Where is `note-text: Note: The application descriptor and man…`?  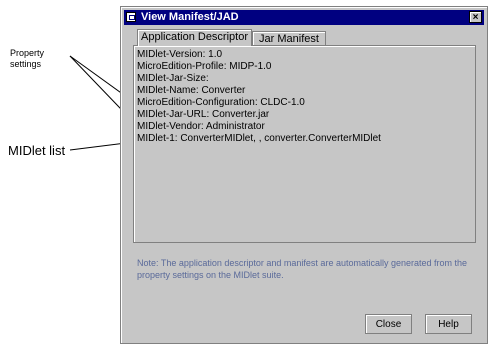
note-text: Note: The application descriptor and man… is located at coordinates (302, 269).